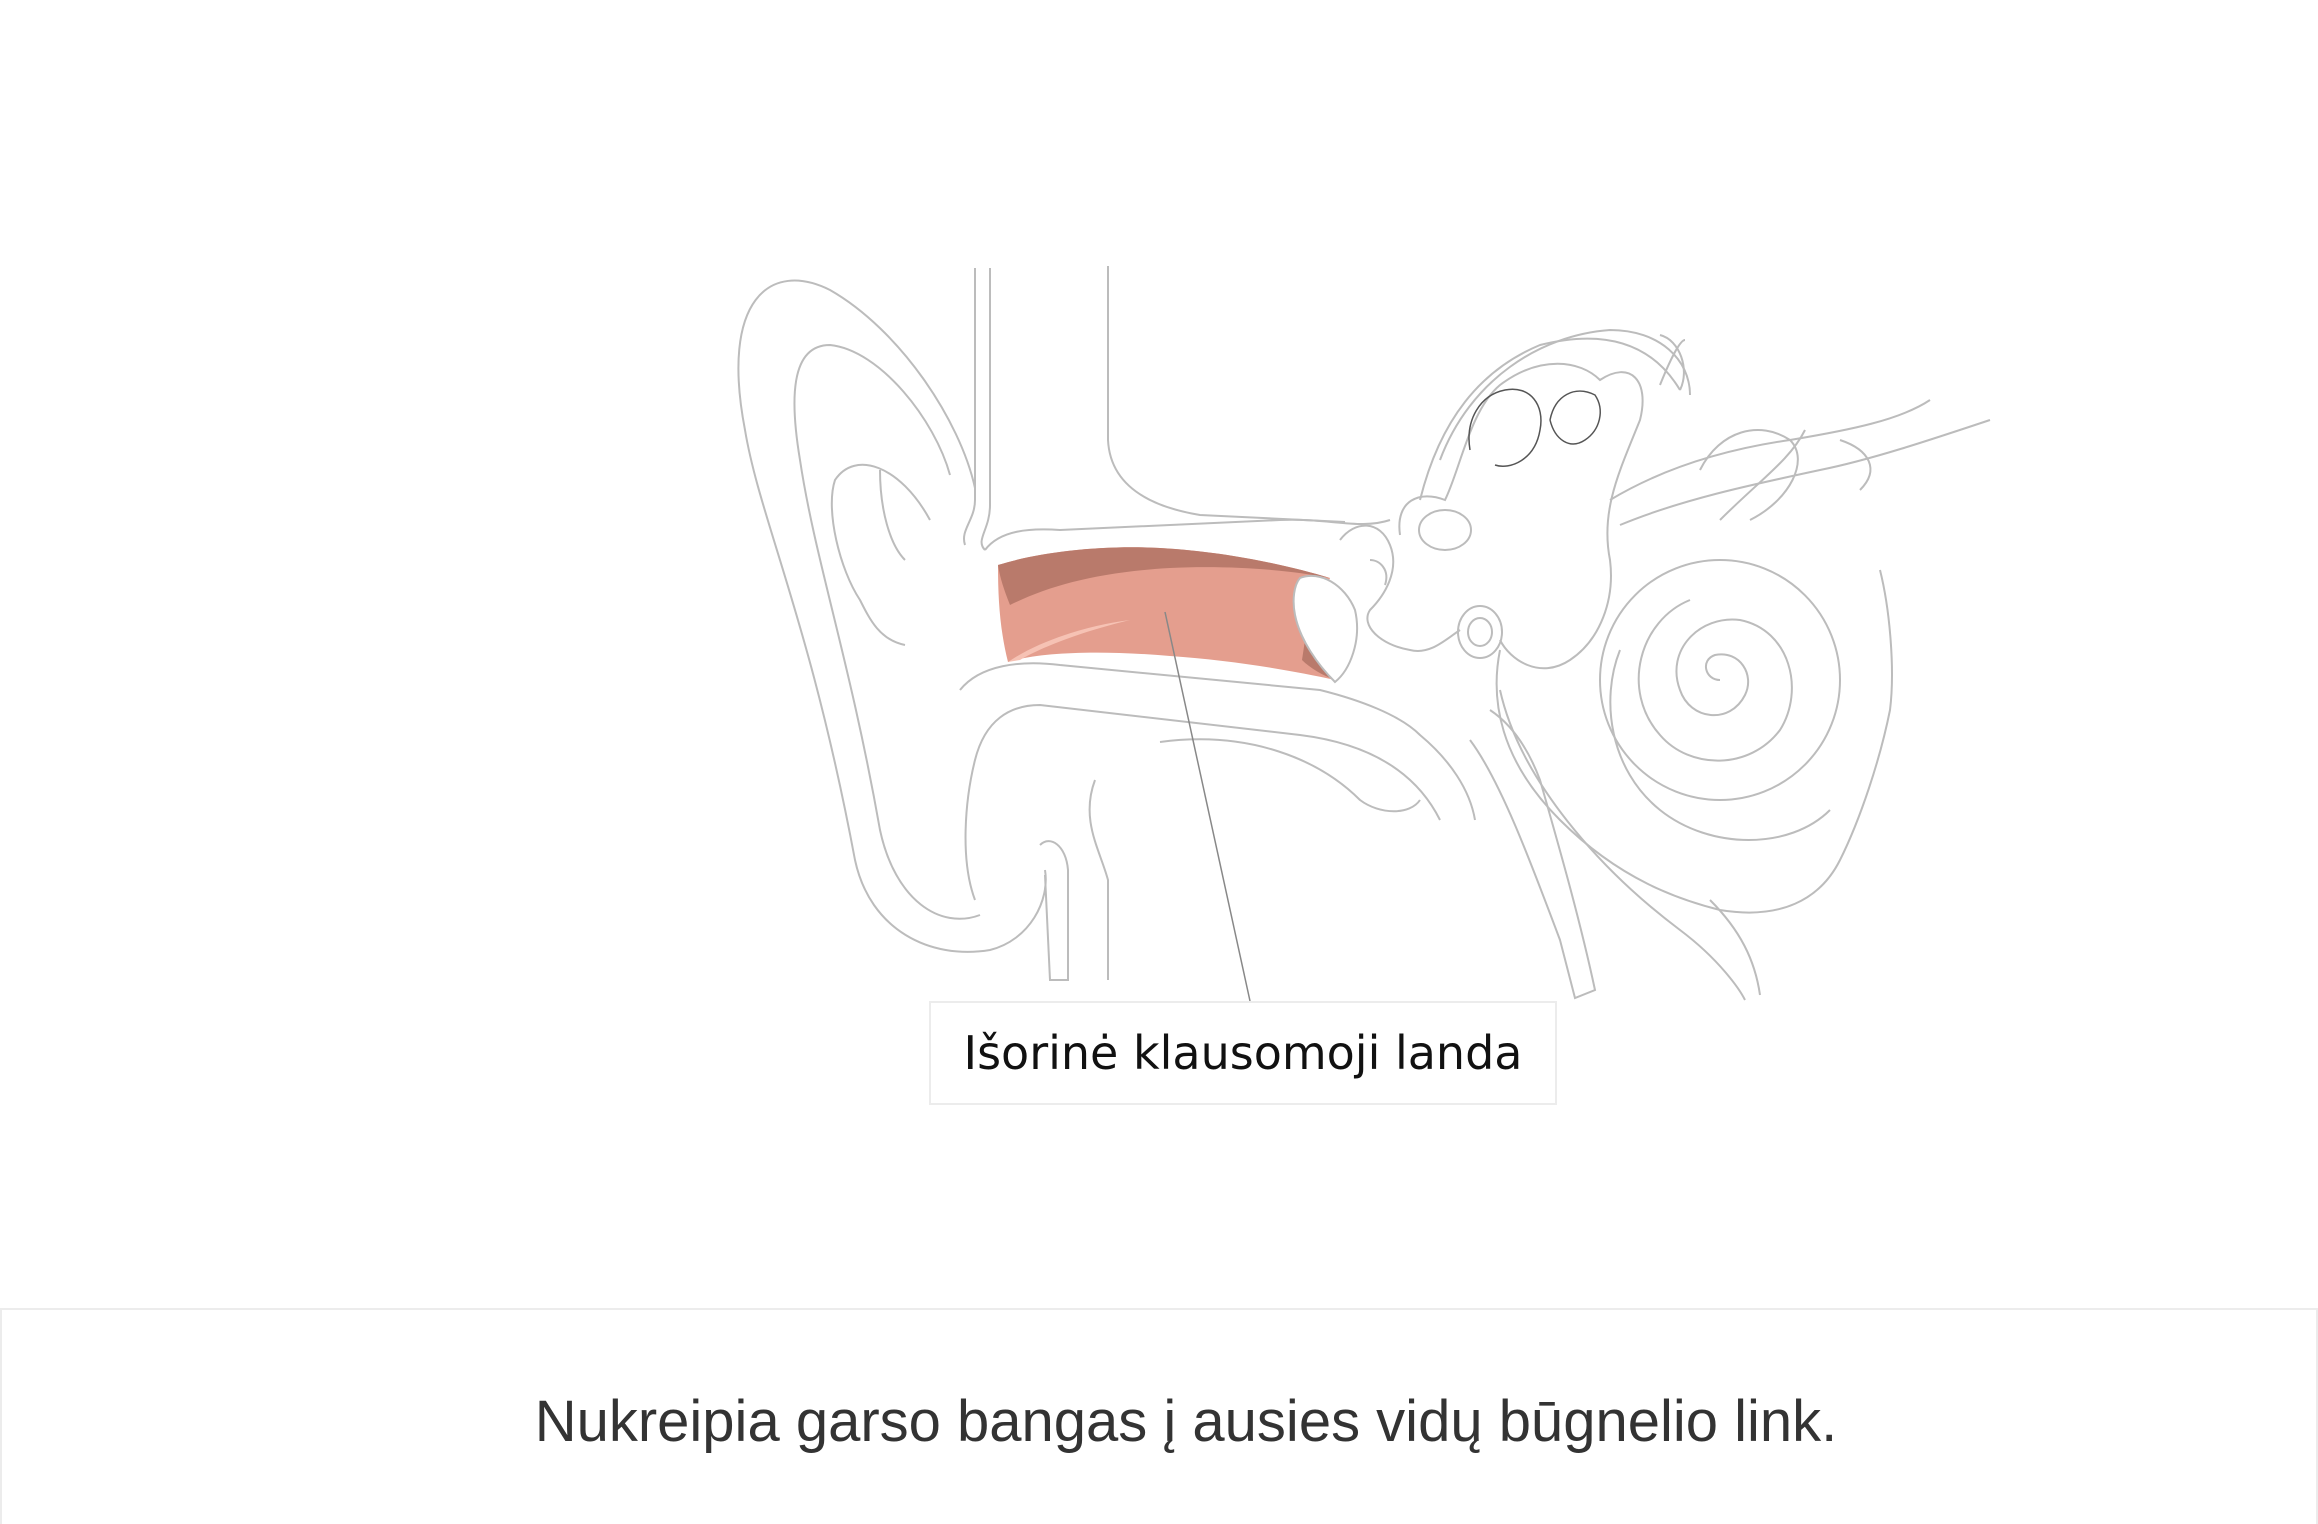  I want to click on label-leader-line, so click(1207, 806).